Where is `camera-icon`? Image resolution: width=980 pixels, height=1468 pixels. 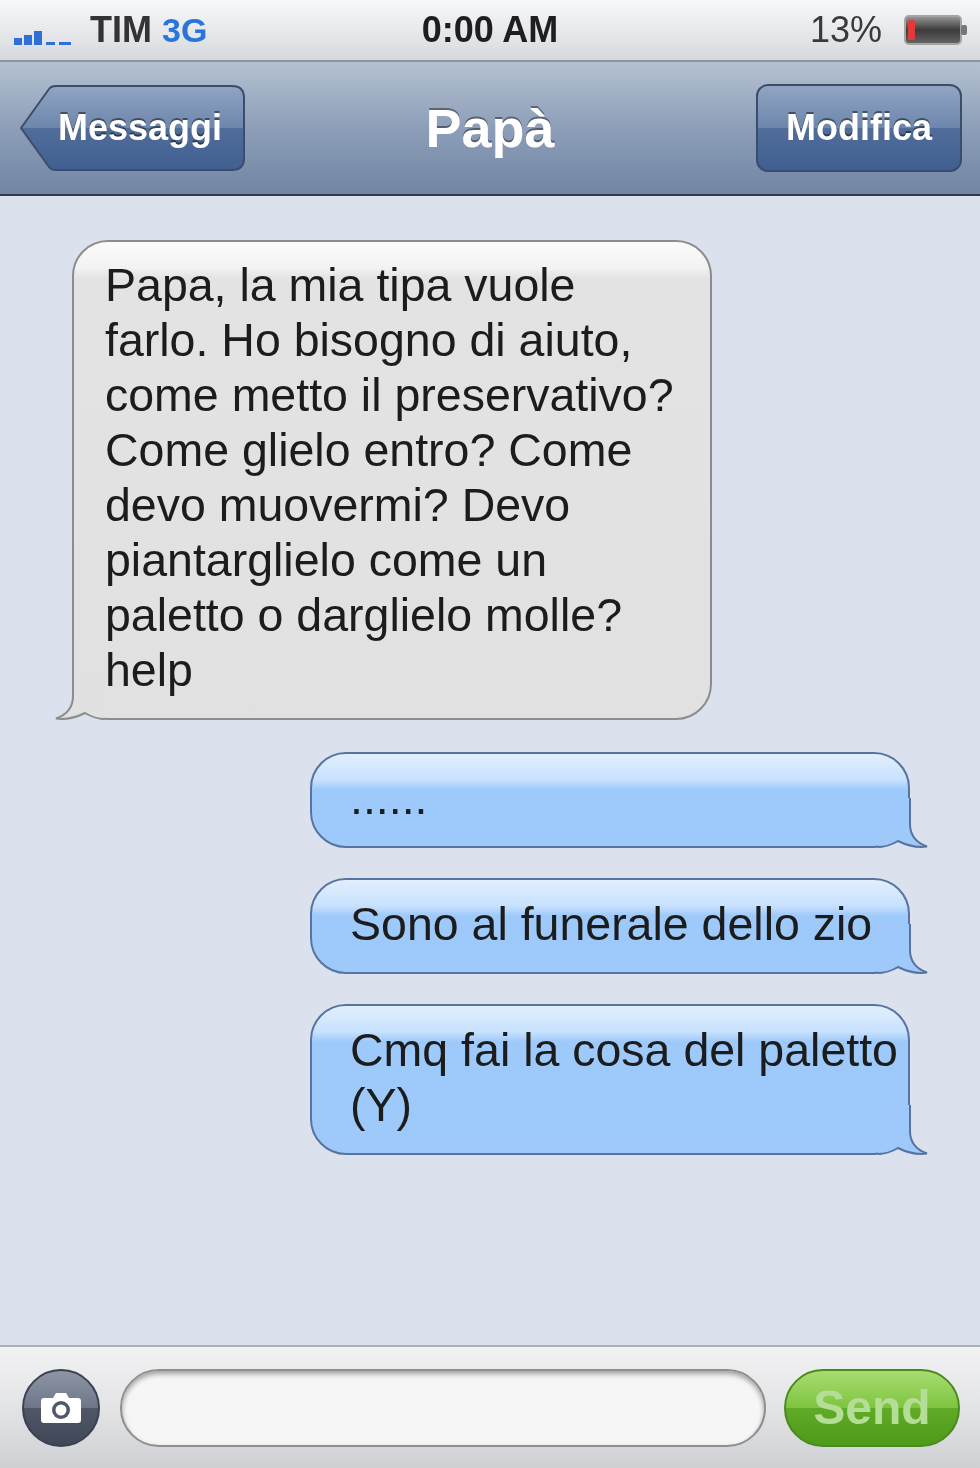 camera-icon is located at coordinates (61, 1407).